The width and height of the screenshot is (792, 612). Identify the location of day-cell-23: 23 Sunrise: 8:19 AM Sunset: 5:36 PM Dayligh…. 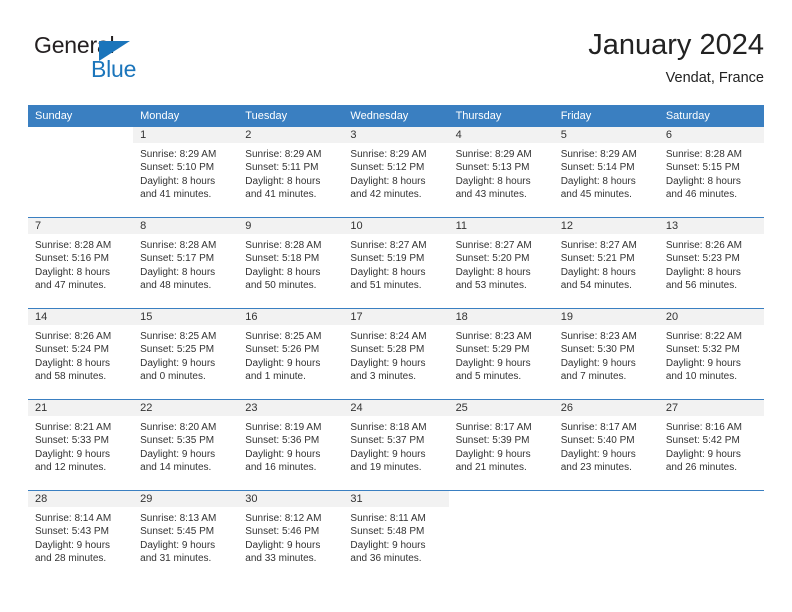
(291, 445).